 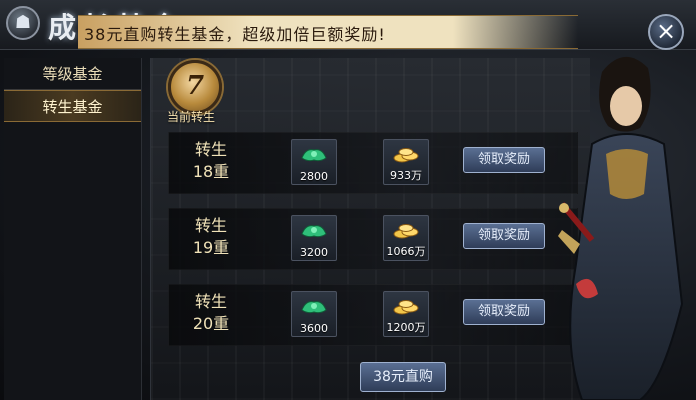 What do you see at coordinates (406, 327) in the screenshot?
I see `gold-amount: 1200万` at bounding box center [406, 327].